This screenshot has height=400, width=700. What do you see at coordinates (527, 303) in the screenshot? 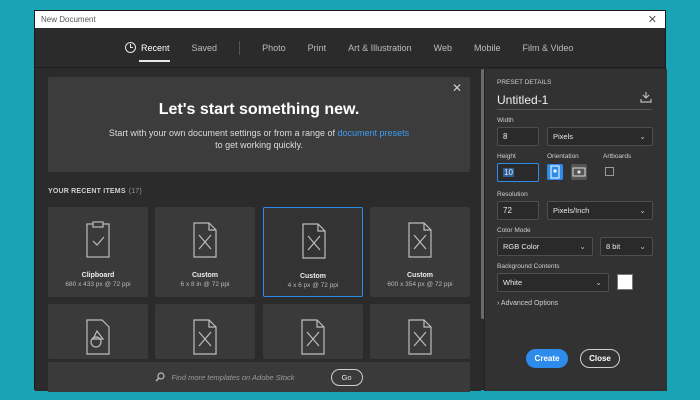
I see `advanced-options-toggle: › Advanced Options` at bounding box center [527, 303].